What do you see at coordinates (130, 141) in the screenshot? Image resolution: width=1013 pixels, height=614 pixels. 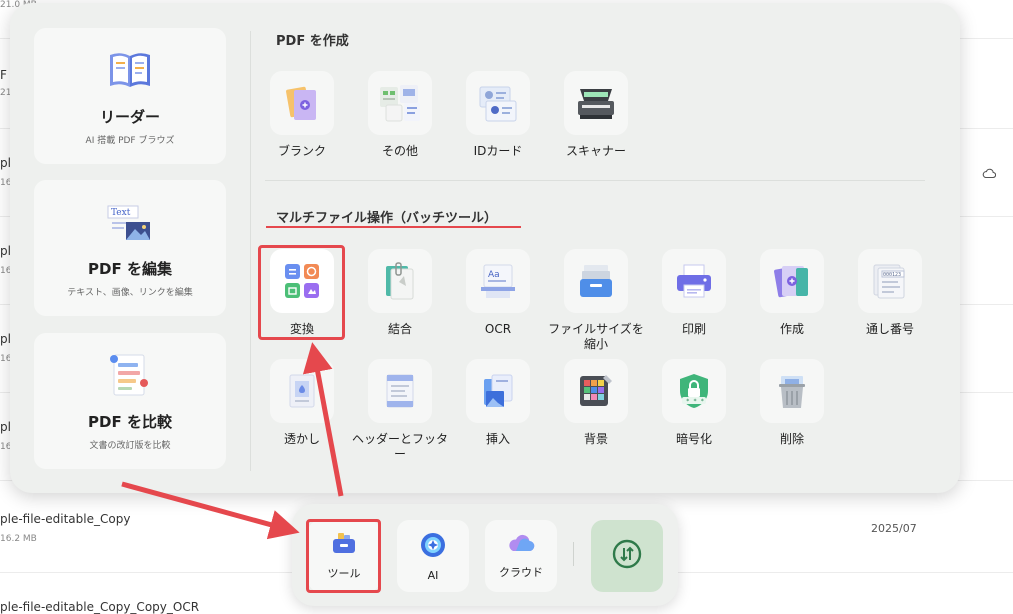 I see `reader-subtitle: AI 搭載 PDF ブラウズ` at bounding box center [130, 141].